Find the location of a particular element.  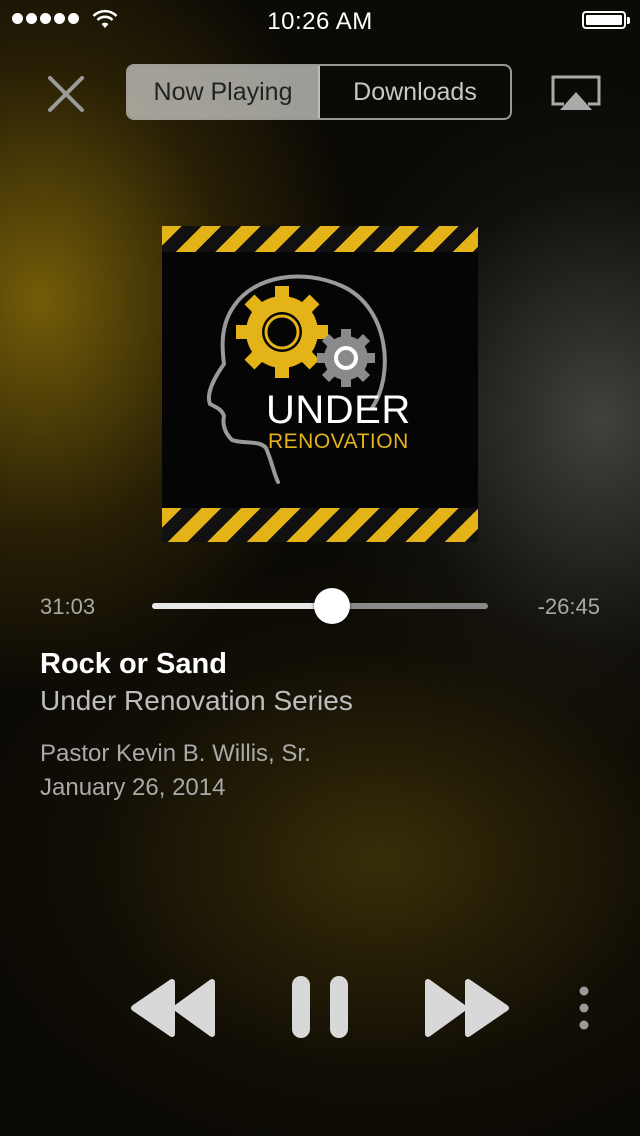

tab-downloads: Downloads is located at coordinates (415, 92).